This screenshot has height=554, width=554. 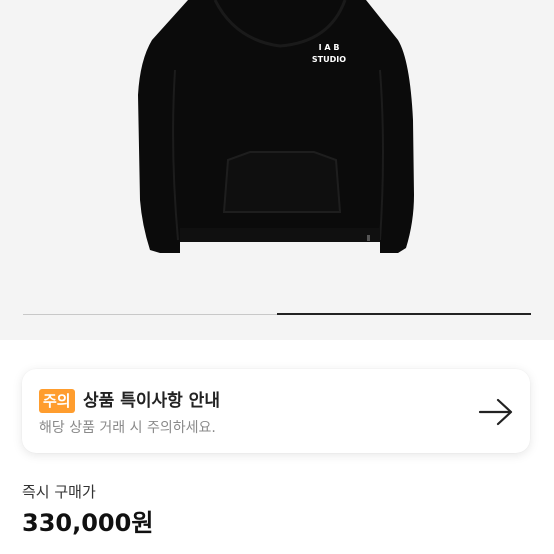 What do you see at coordinates (127, 428) in the screenshot?
I see `notice-description: 해당 상품 거래 시 주의하세요.` at bounding box center [127, 428].